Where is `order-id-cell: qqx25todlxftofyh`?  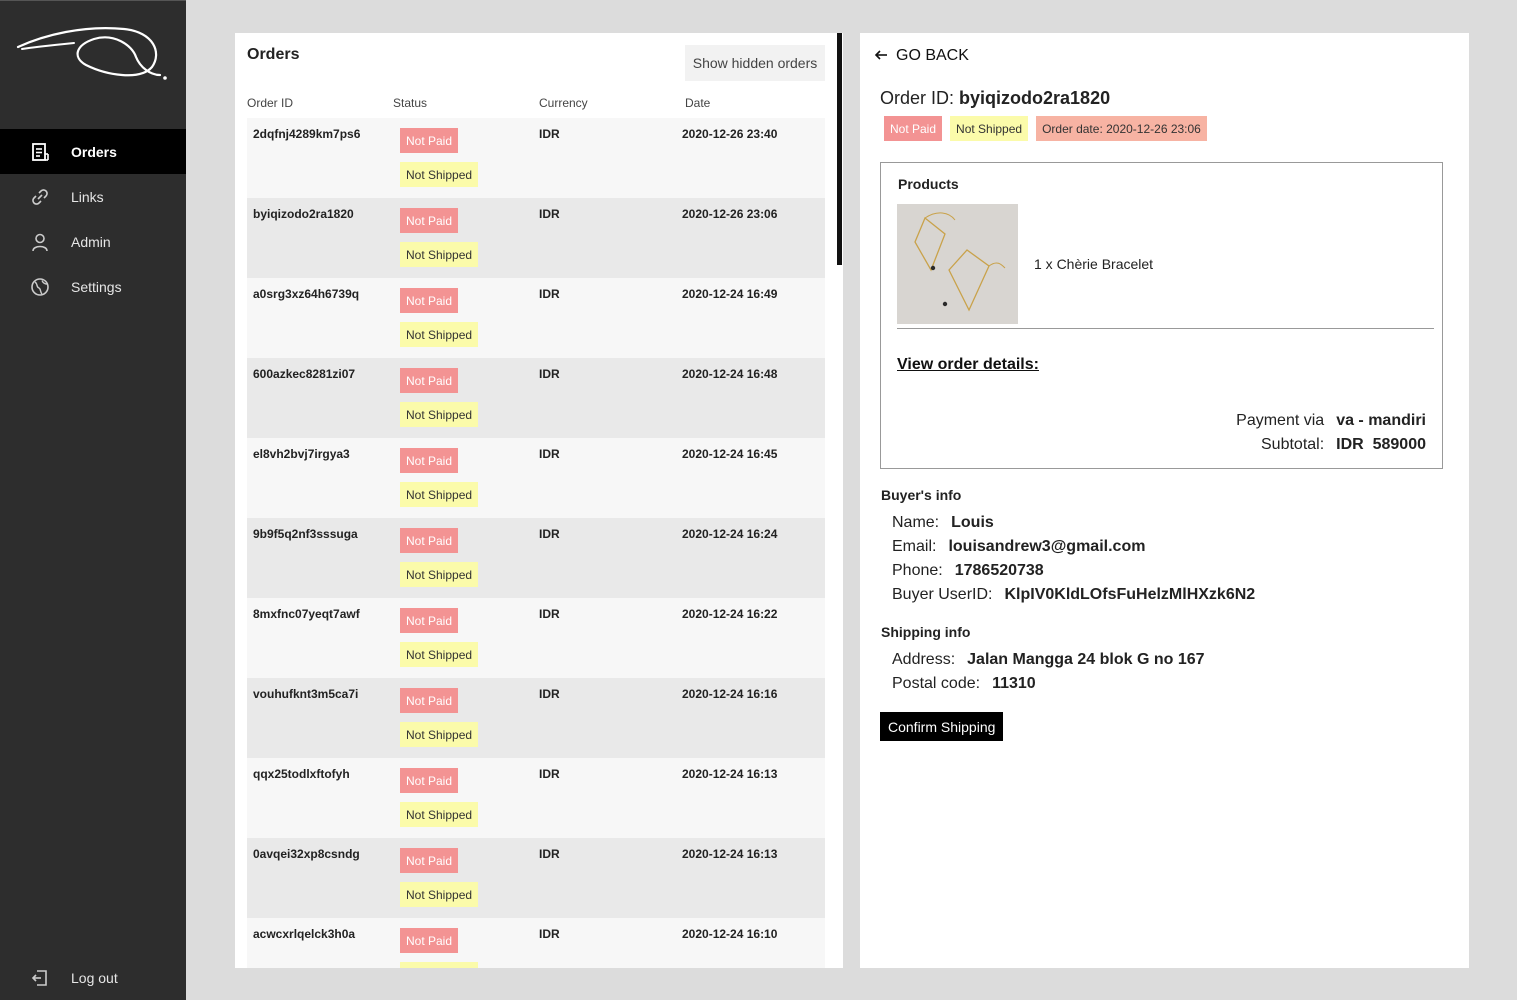 order-id-cell: qqx25todlxftofyh is located at coordinates (301, 774).